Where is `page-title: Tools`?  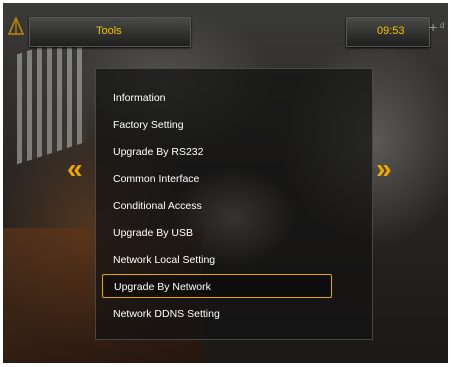 page-title: Tools is located at coordinates (109, 31).